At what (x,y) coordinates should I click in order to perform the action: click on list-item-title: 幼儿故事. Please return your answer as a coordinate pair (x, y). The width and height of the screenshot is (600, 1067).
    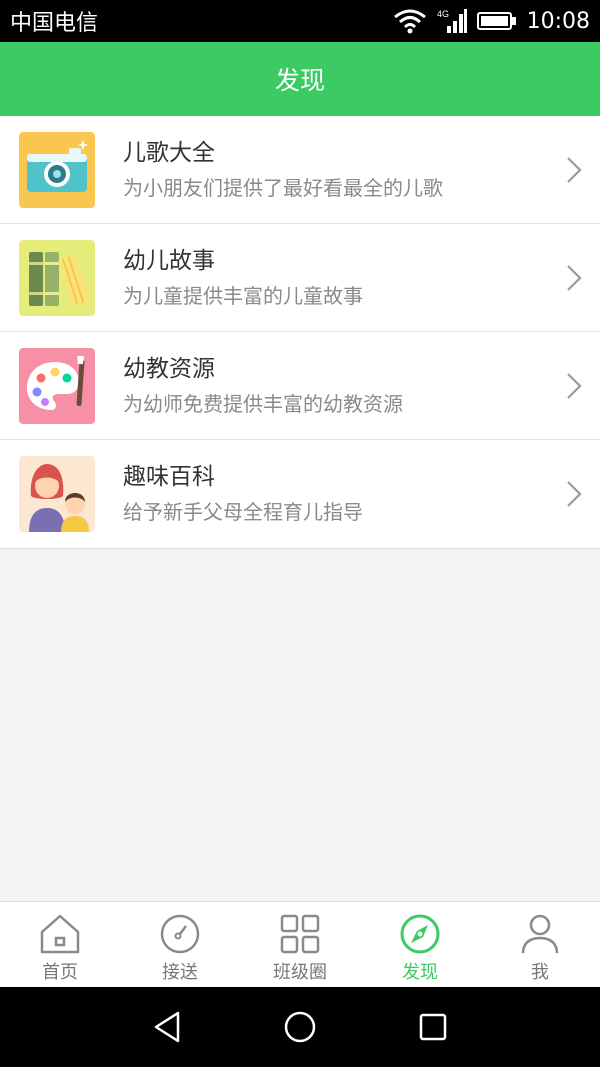
    Looking at the image, I should click on (169, 260).